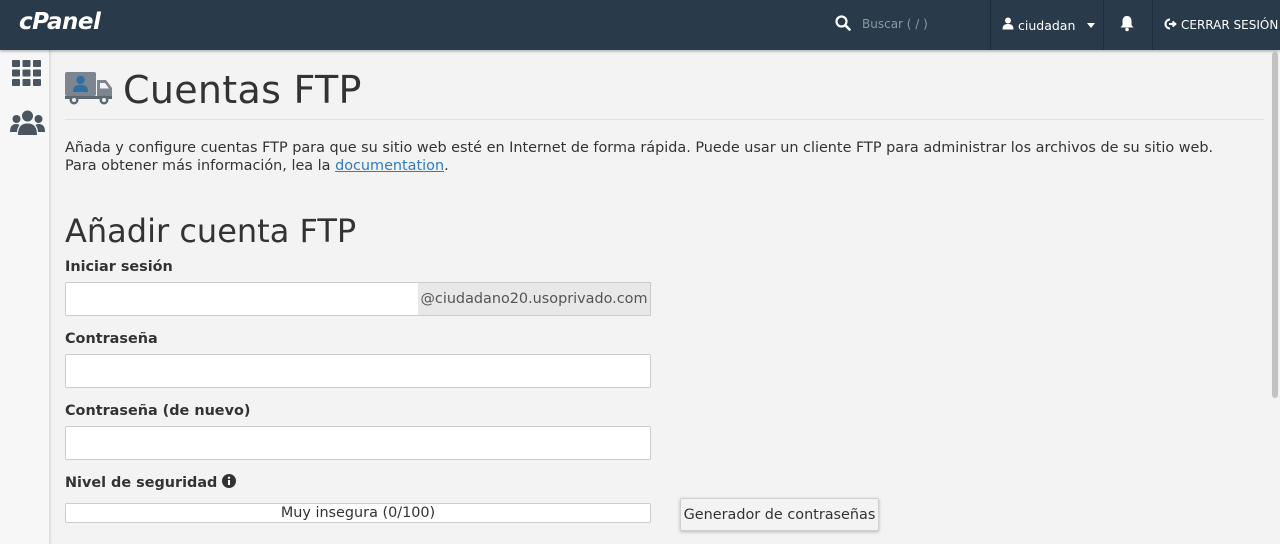 The image size is (1280, 544). What do you see at coordinates (27, 125) in the screenshot?
I see `users-icon` at bounding box center [27, 125].